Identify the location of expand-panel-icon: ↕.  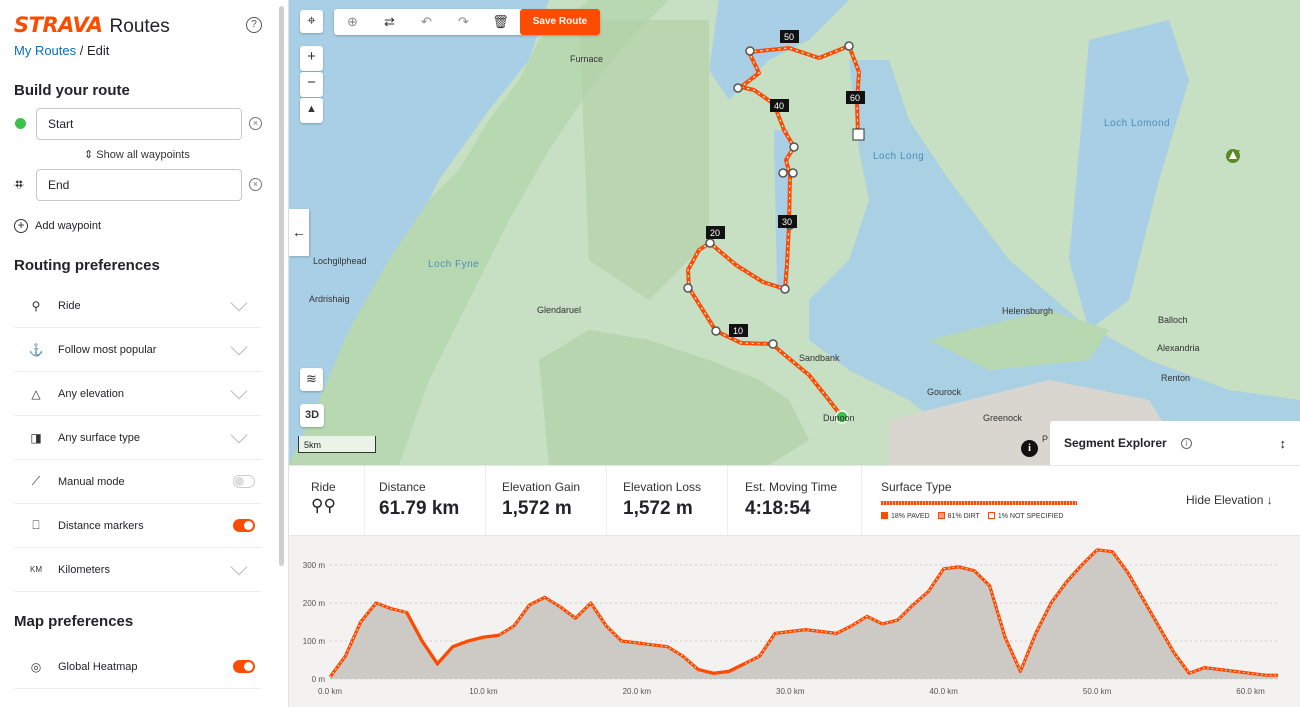
(1283, 443).